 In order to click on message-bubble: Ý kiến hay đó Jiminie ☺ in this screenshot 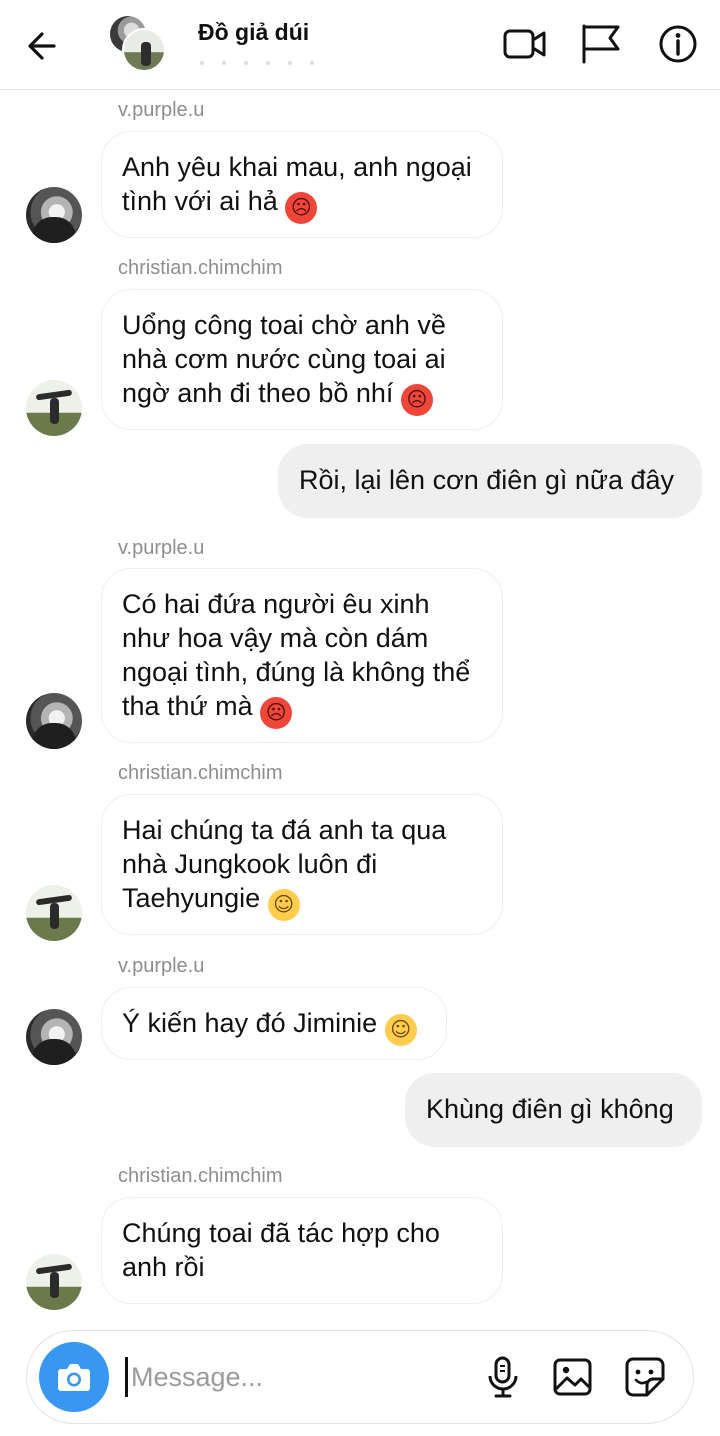, I will do `click(274, 1023)`.